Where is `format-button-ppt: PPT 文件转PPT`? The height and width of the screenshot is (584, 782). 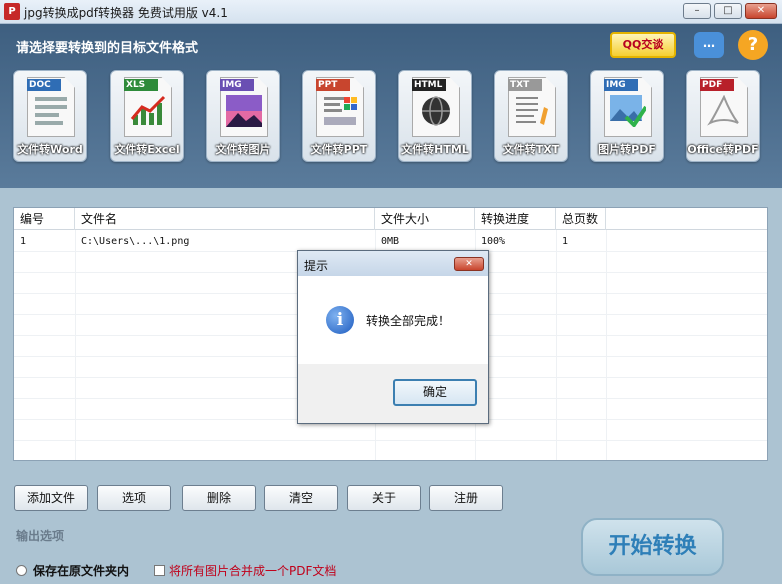
format-button-ppt: PPT 文件转PPT is located at coordinates (339, 116).